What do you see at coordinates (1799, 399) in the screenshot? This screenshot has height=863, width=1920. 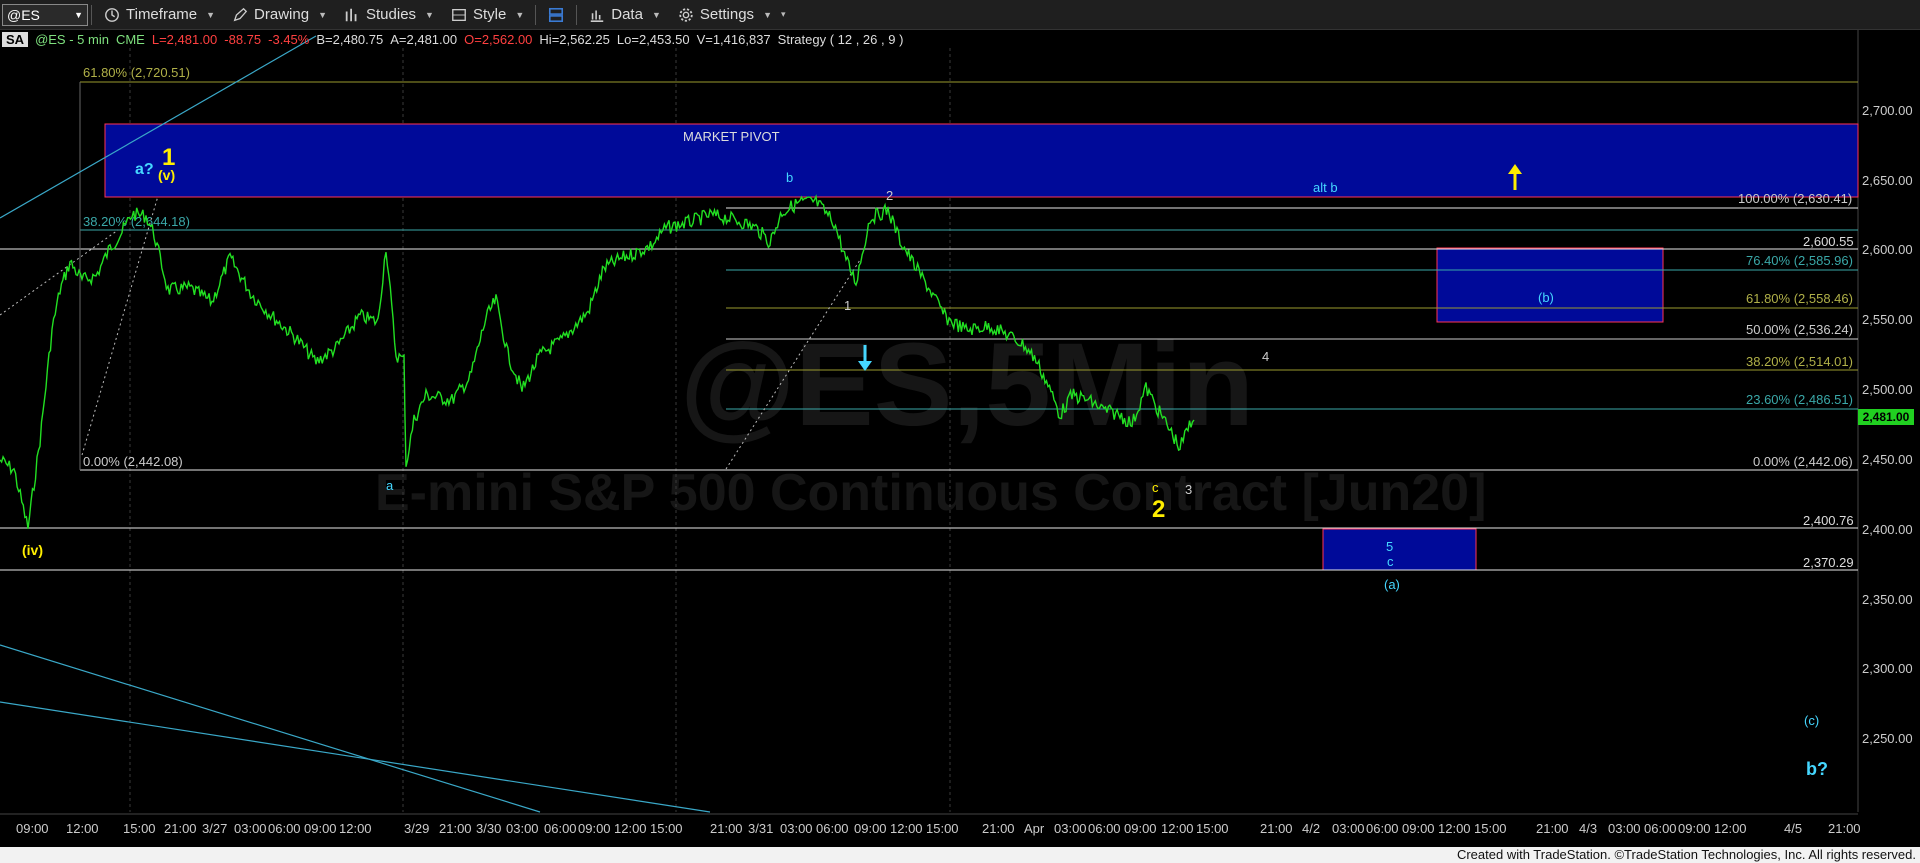 I see `fib-label: 23.60% (2,486.51)` at bounding box center [1799, 399].